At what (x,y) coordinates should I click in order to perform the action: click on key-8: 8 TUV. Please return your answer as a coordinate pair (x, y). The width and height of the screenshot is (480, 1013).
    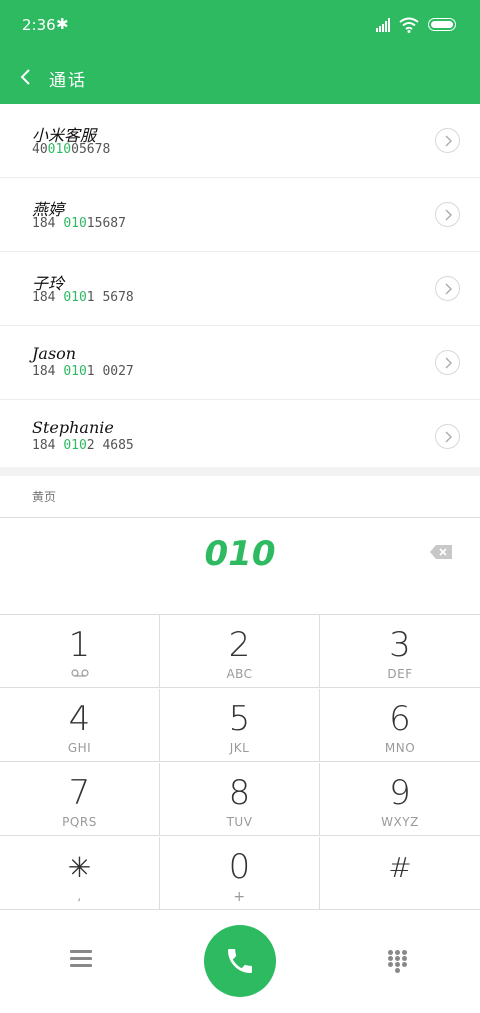
    Looking at the image, I should click on (240, 799).